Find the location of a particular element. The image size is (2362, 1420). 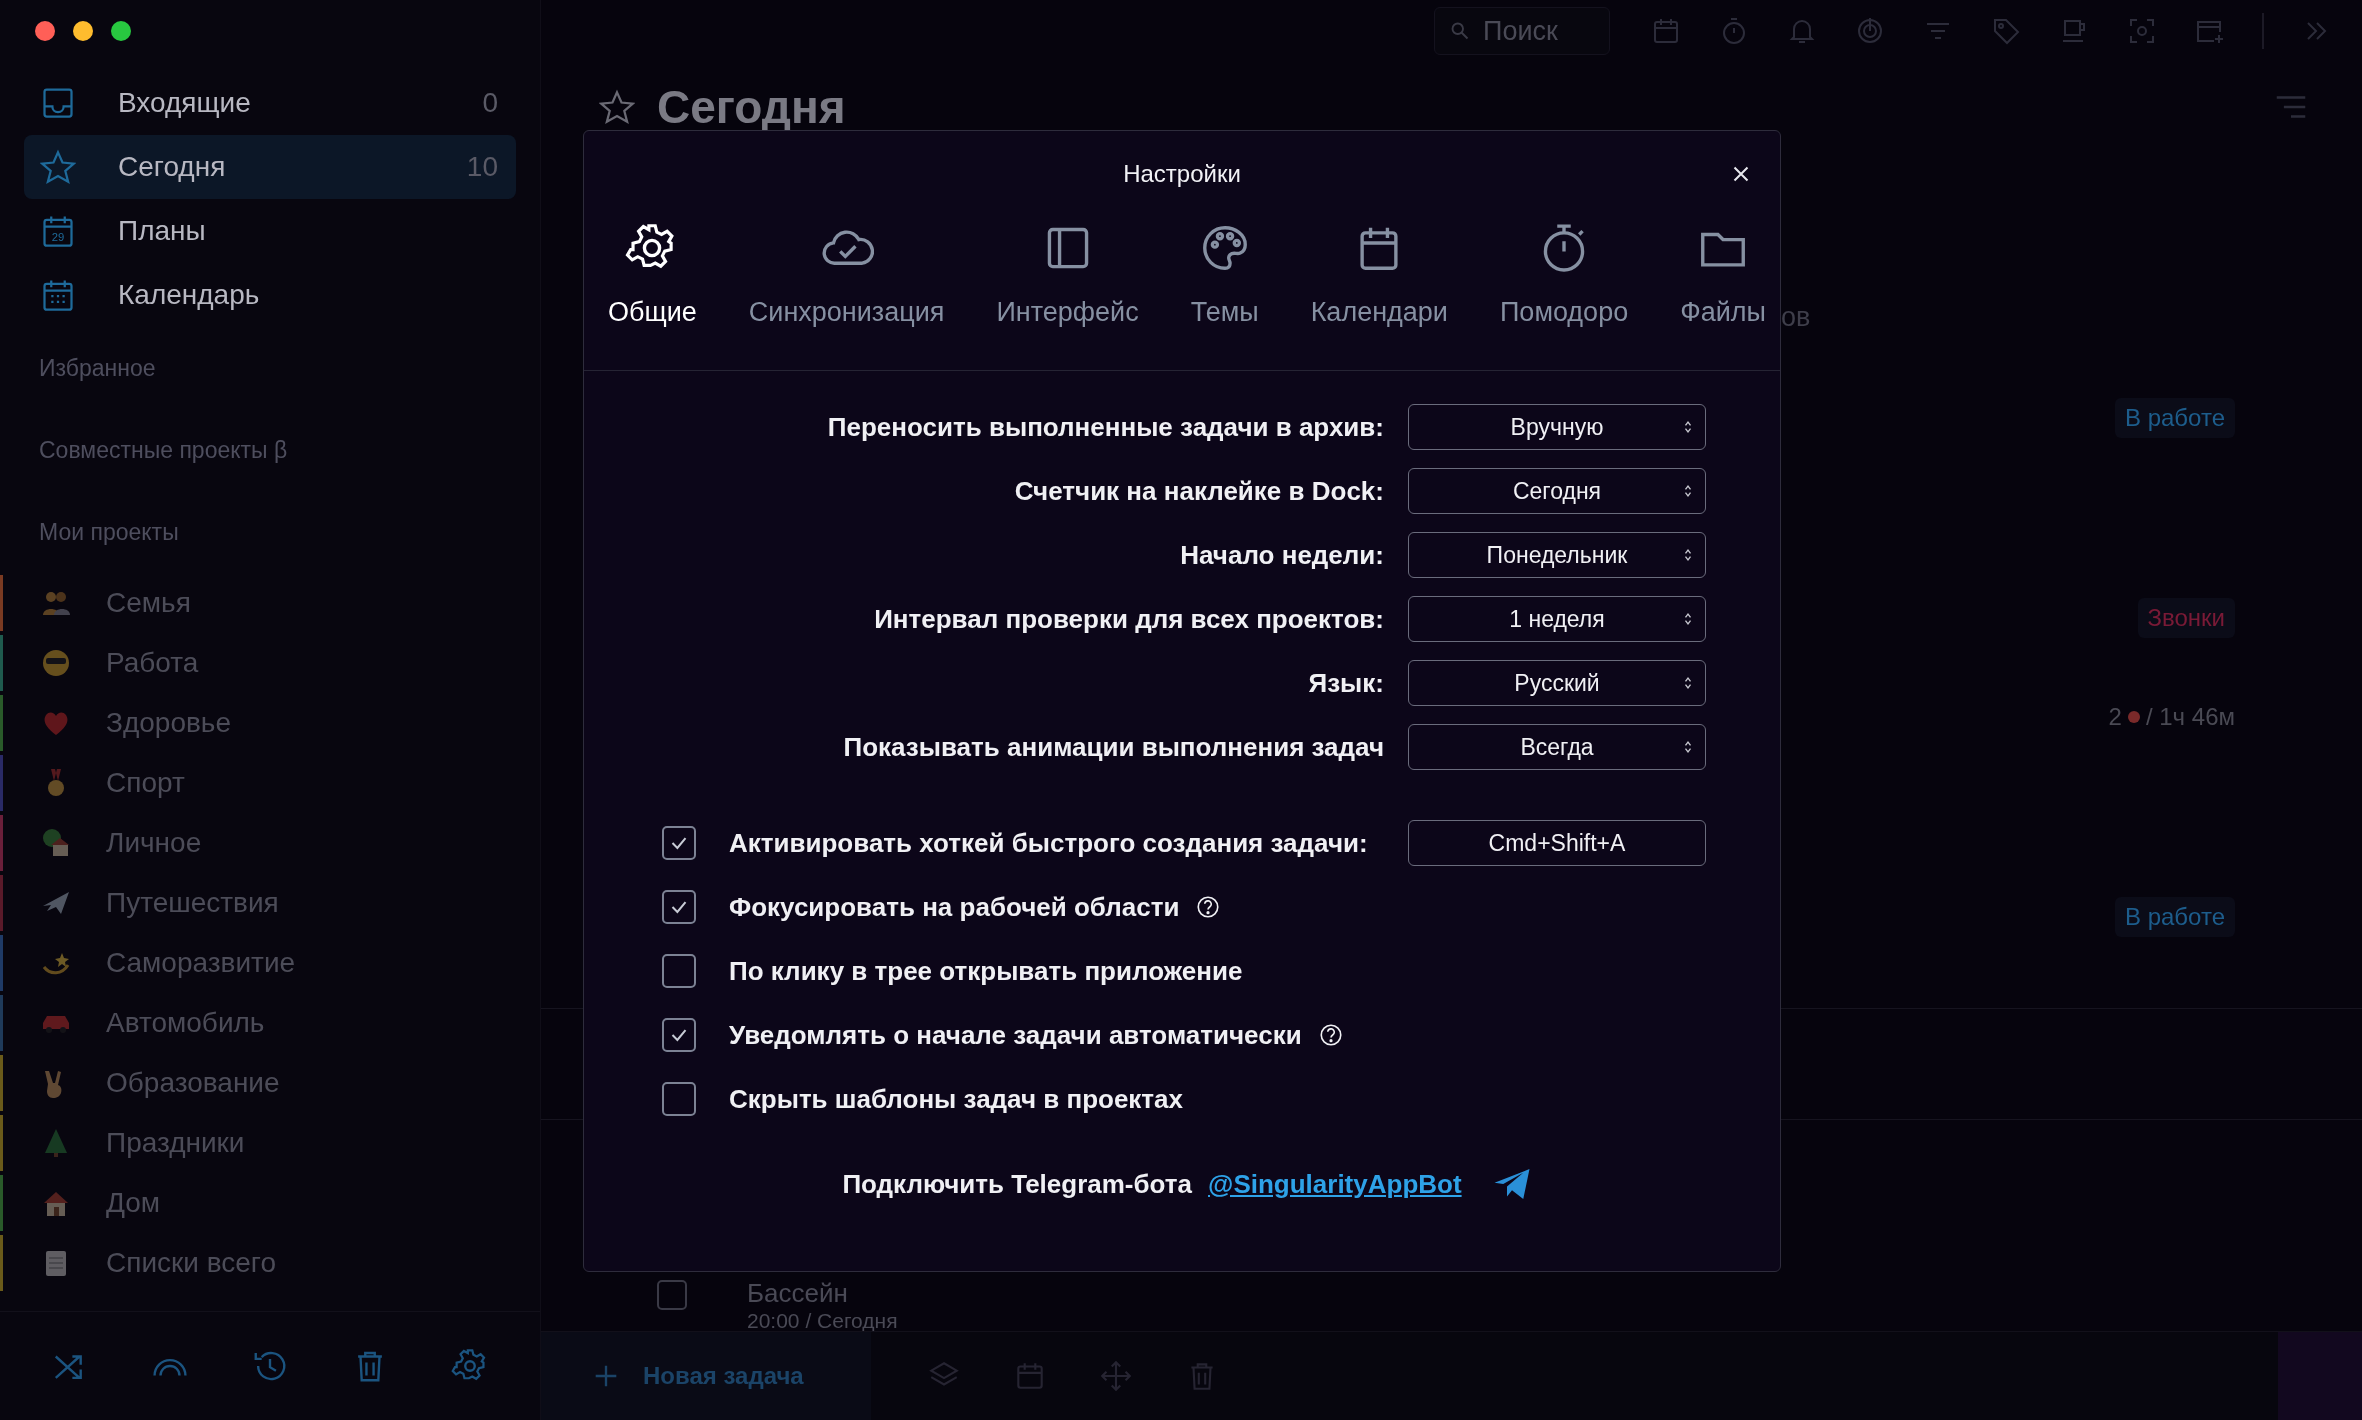

sidebar-item: Входящие 0 is located at coordinates (270, 103).